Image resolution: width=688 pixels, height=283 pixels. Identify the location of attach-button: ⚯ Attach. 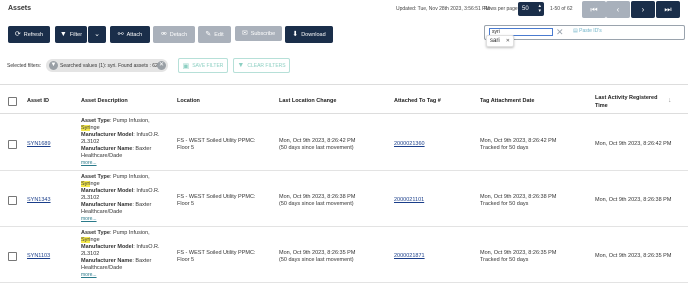
(130, 34).